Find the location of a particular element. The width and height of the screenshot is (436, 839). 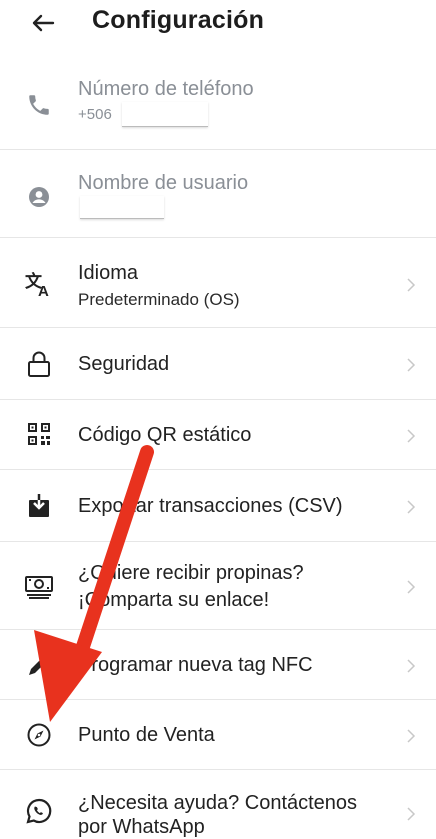

settings-row-qr: Código QR estático is located at coordinates (218, 435).